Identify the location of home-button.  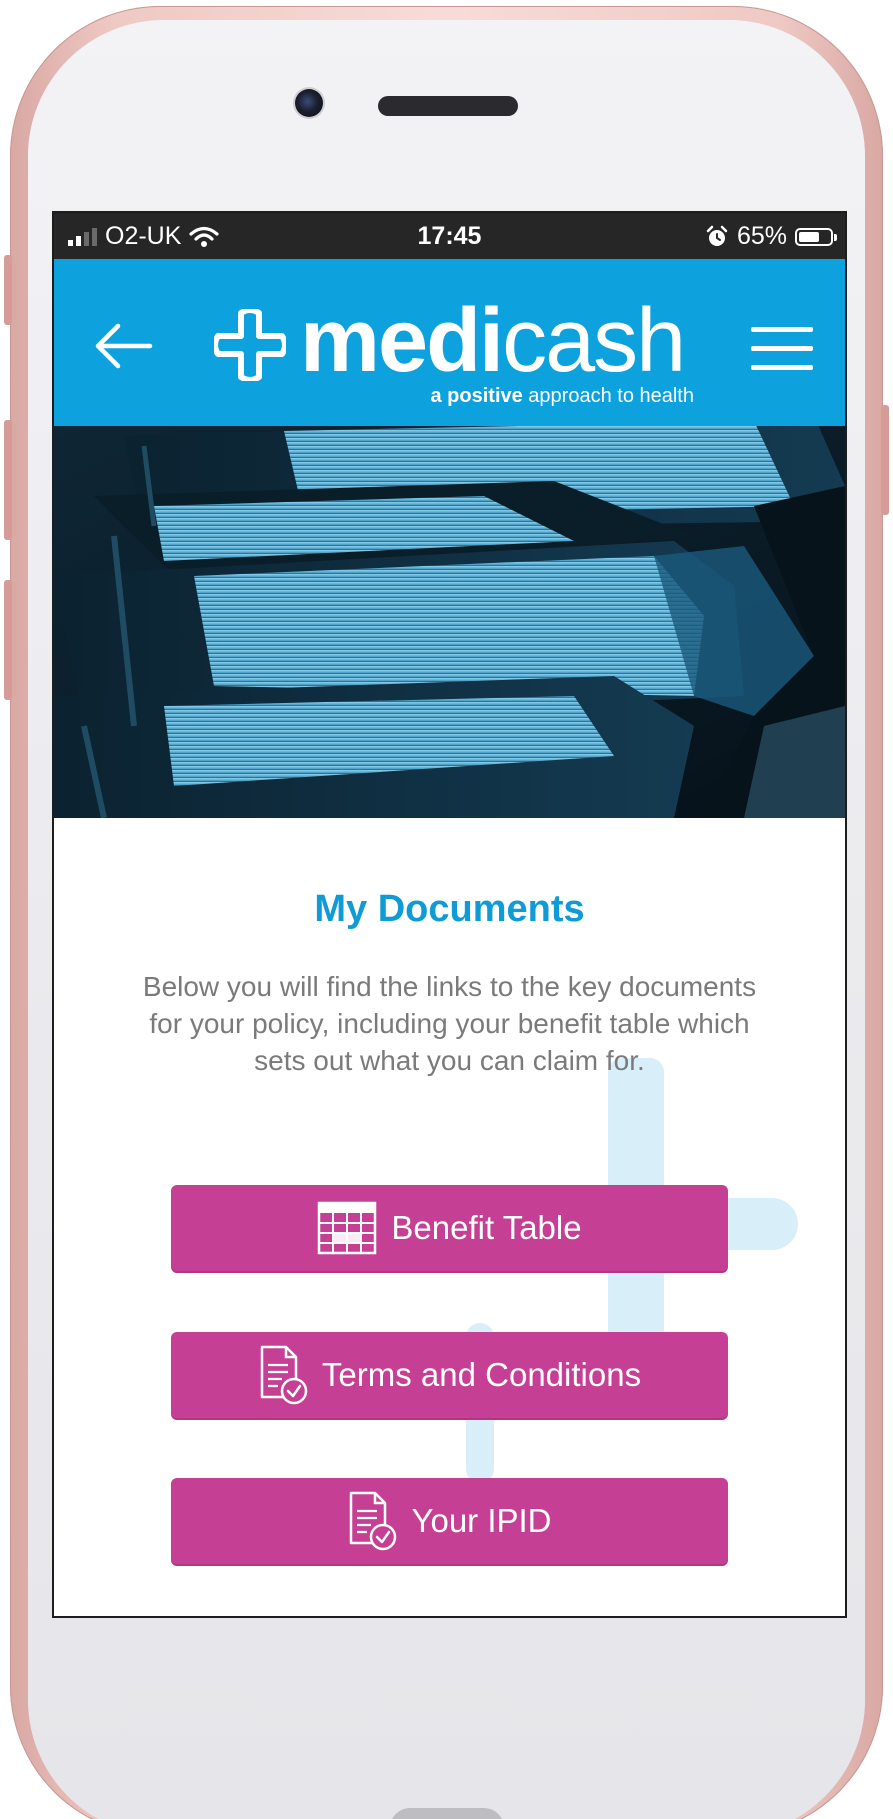
(447, 1813).